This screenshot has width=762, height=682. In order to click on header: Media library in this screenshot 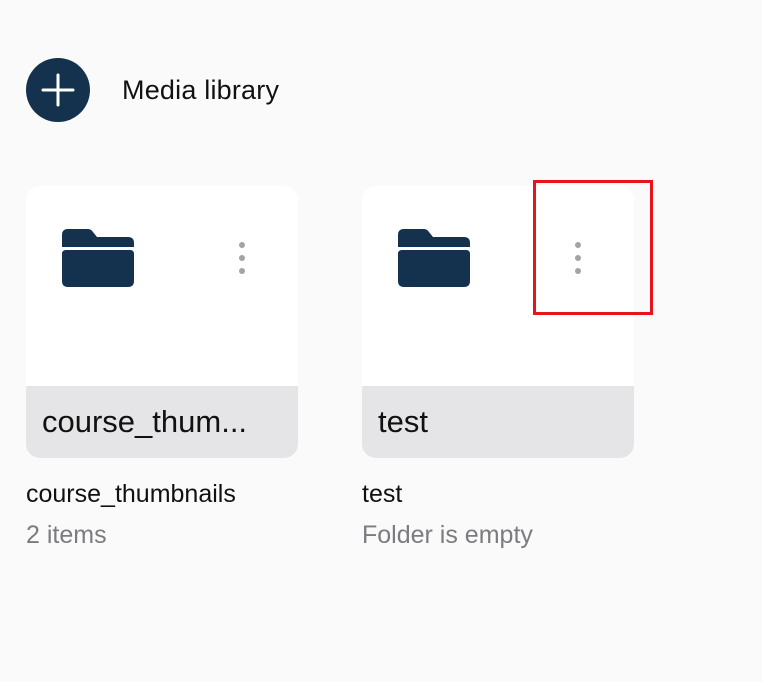, I will do `click(152, 90)`.